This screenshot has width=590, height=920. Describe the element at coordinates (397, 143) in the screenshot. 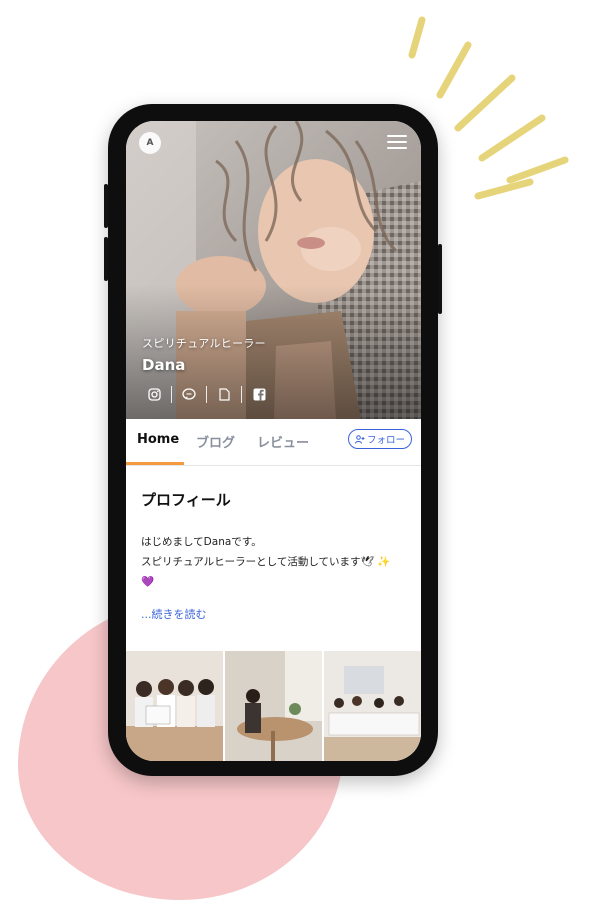

I see `hamburger-menu-icon` at that location.